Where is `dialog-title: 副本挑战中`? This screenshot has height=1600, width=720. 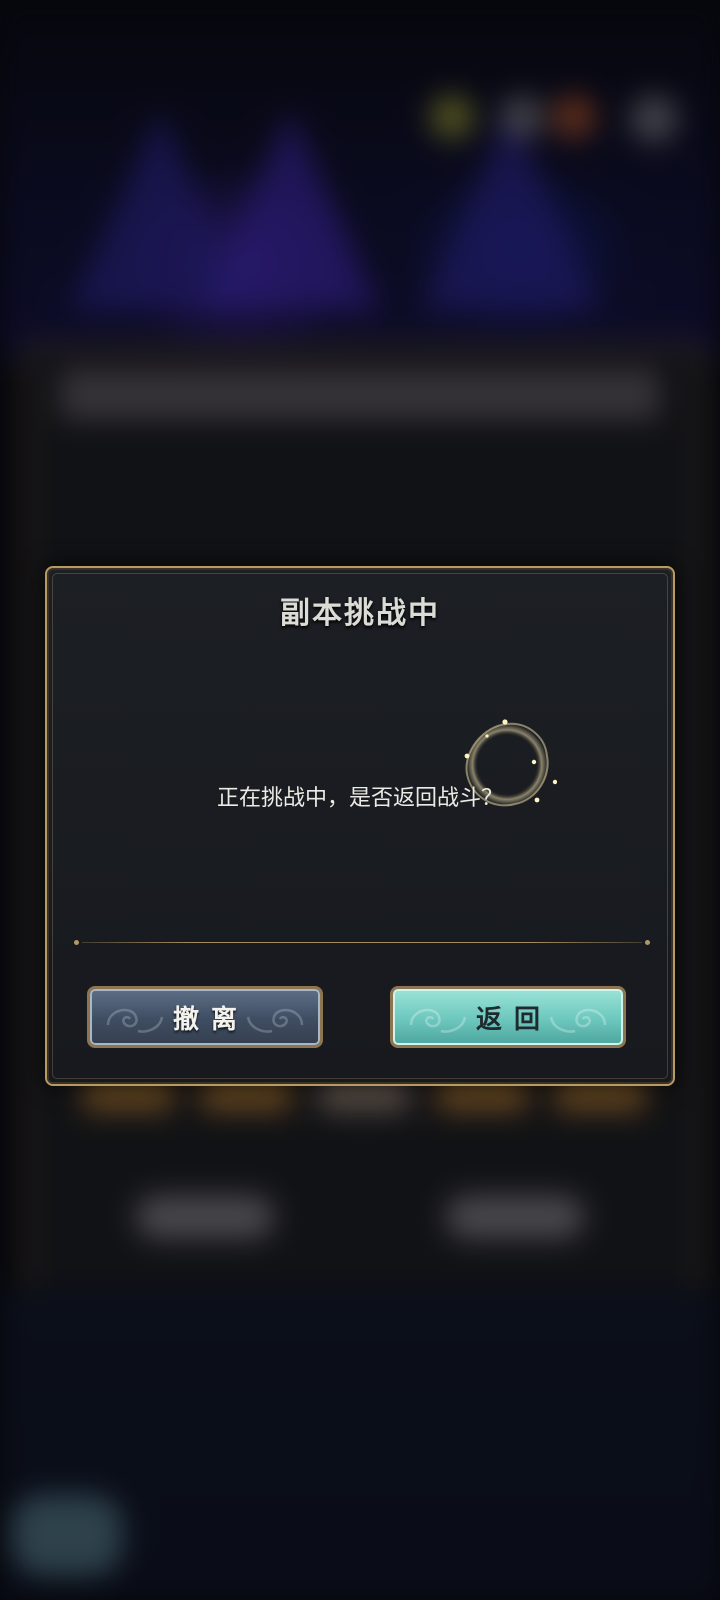
dialog-title: 副本挑战中 is located at coordinates (360, 613).